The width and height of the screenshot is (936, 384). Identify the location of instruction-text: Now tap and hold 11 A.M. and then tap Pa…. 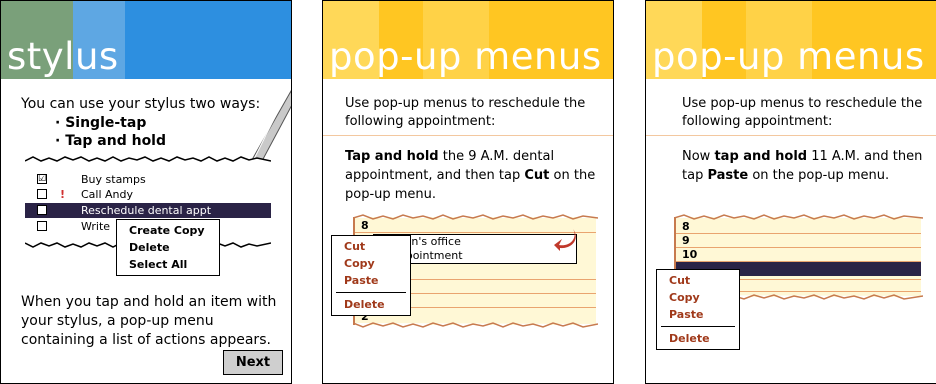
(802, 166).